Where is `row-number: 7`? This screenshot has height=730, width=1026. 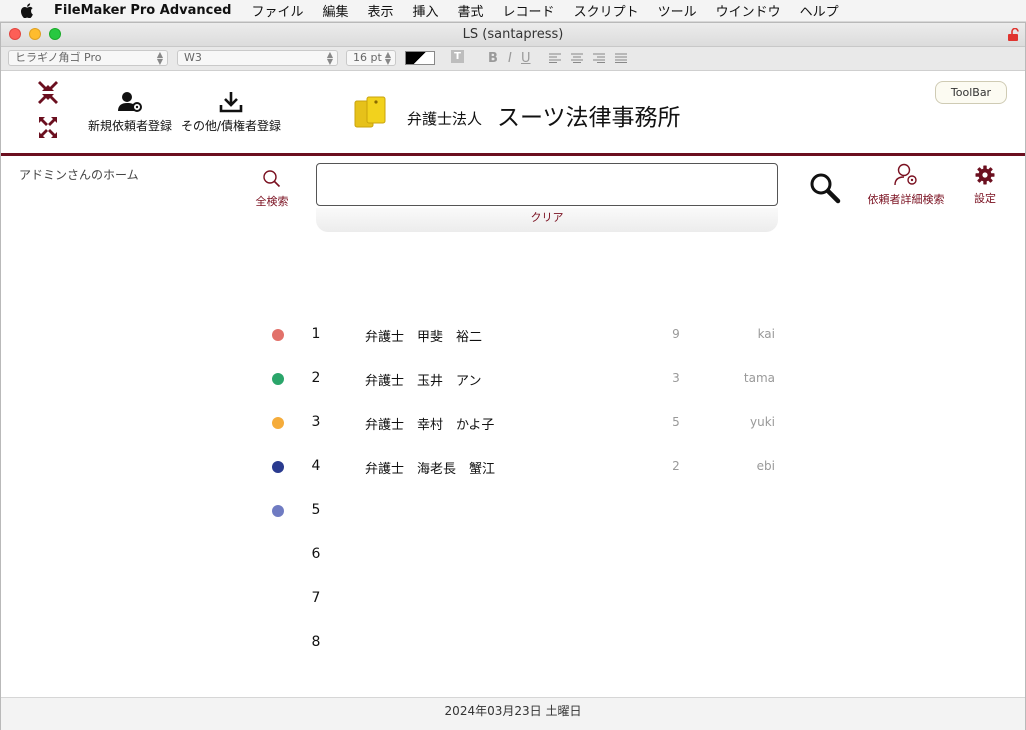 row-number: 7 is located at coordinates (316, 598).